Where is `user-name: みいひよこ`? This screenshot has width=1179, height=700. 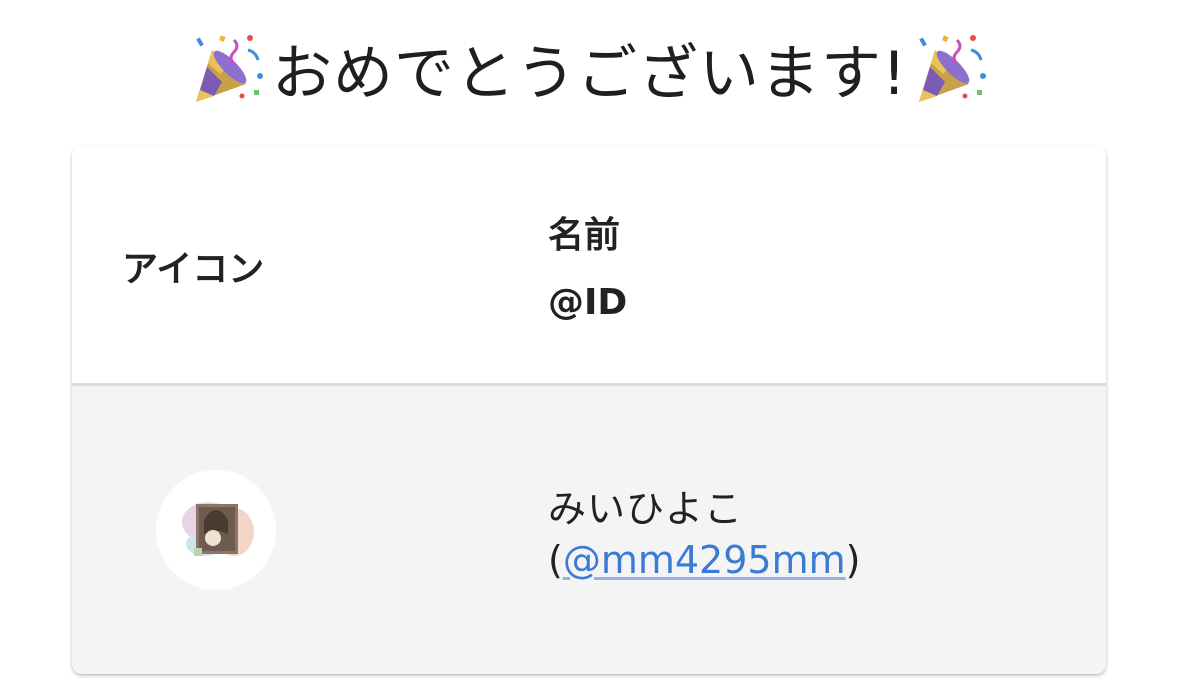 user-name: みいひよこ is located at coordinates (646, 509).